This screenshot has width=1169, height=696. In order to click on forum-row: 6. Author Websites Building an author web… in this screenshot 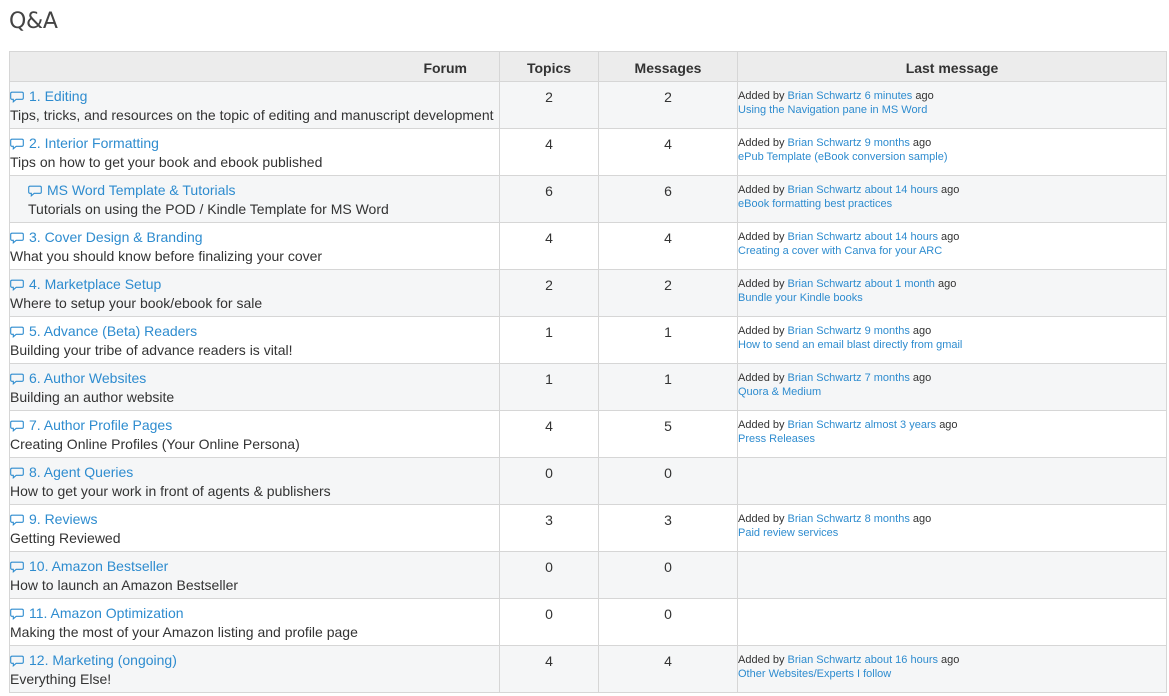, I will do `click(588, 387)`.